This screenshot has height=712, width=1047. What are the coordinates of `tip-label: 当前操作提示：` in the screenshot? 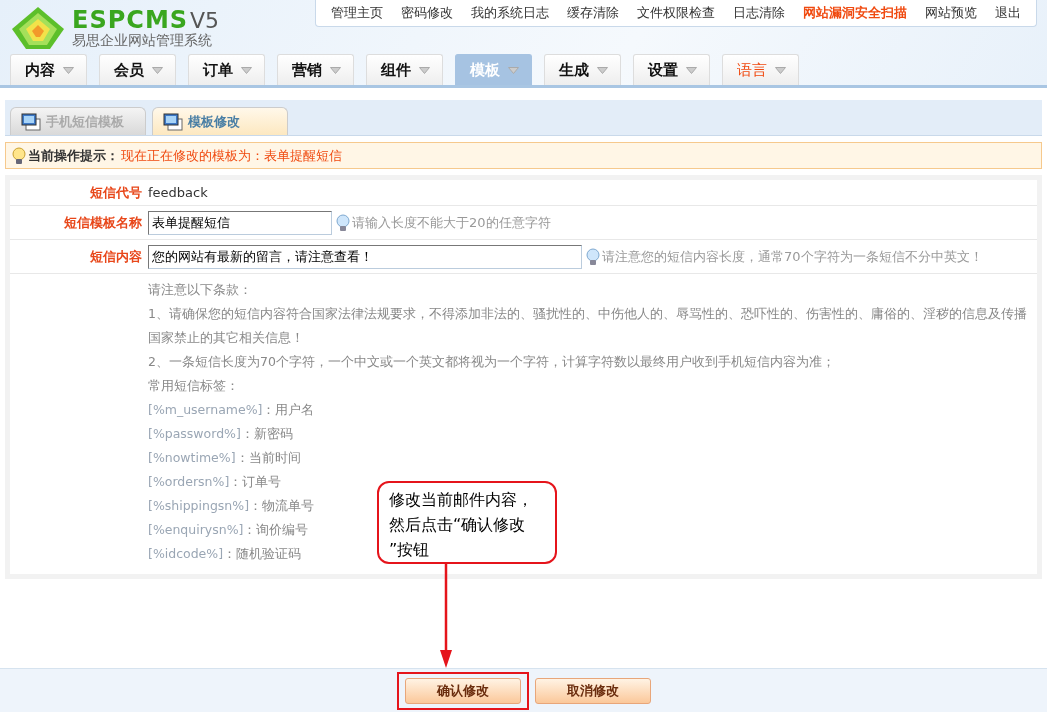 It's located at (73, 155).